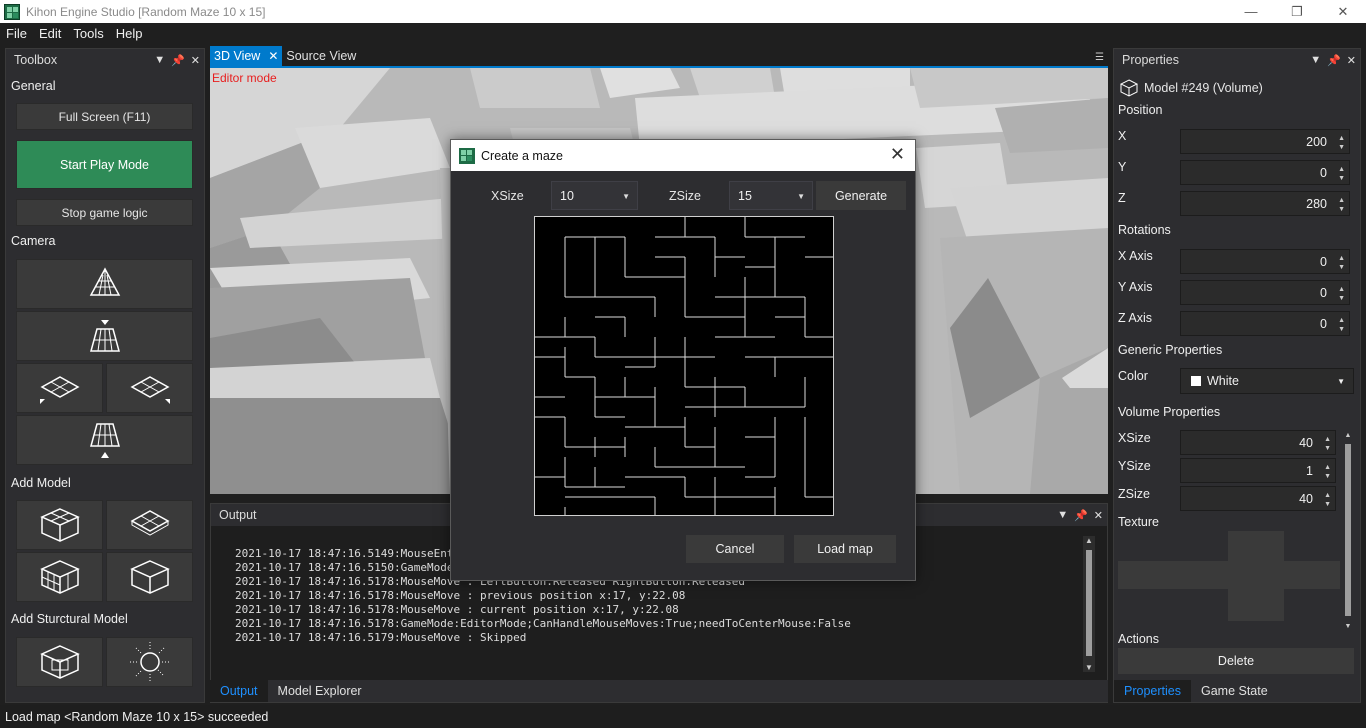 The width and height of the screenshot is (1366, 728). What do you see at coordinates (104, 164) in the screenshot?
I see `start-play-mode-button: Start Play Mode` at bounding box center [104, 164].